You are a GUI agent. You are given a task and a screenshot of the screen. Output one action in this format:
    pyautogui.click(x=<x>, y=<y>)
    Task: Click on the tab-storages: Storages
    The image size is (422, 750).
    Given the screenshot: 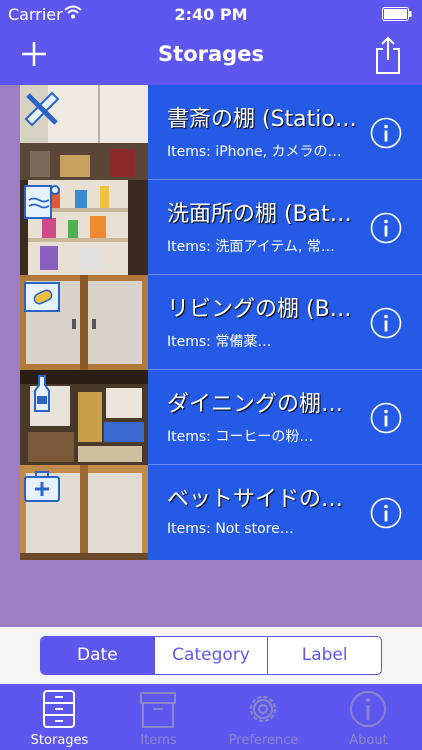 What is the action you would take?
    pyautogui.click(x=59, y=717)
    